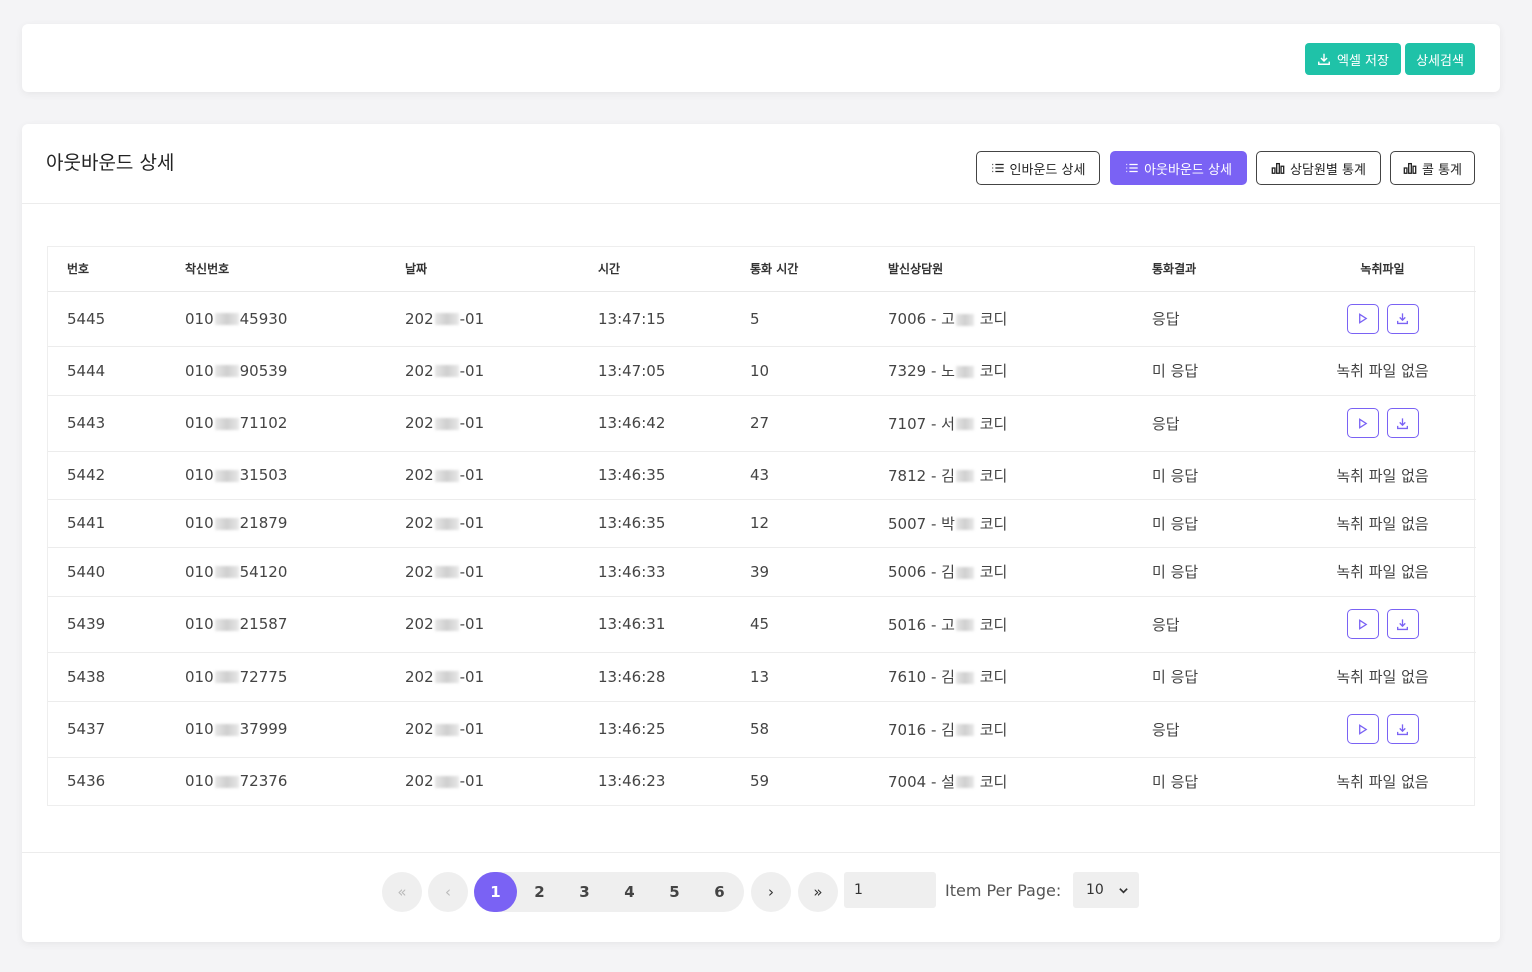  What do you see at coordinates (818, 892) in the screenshot?
I see `last-page-button: »` at bounding box center [818, 892].